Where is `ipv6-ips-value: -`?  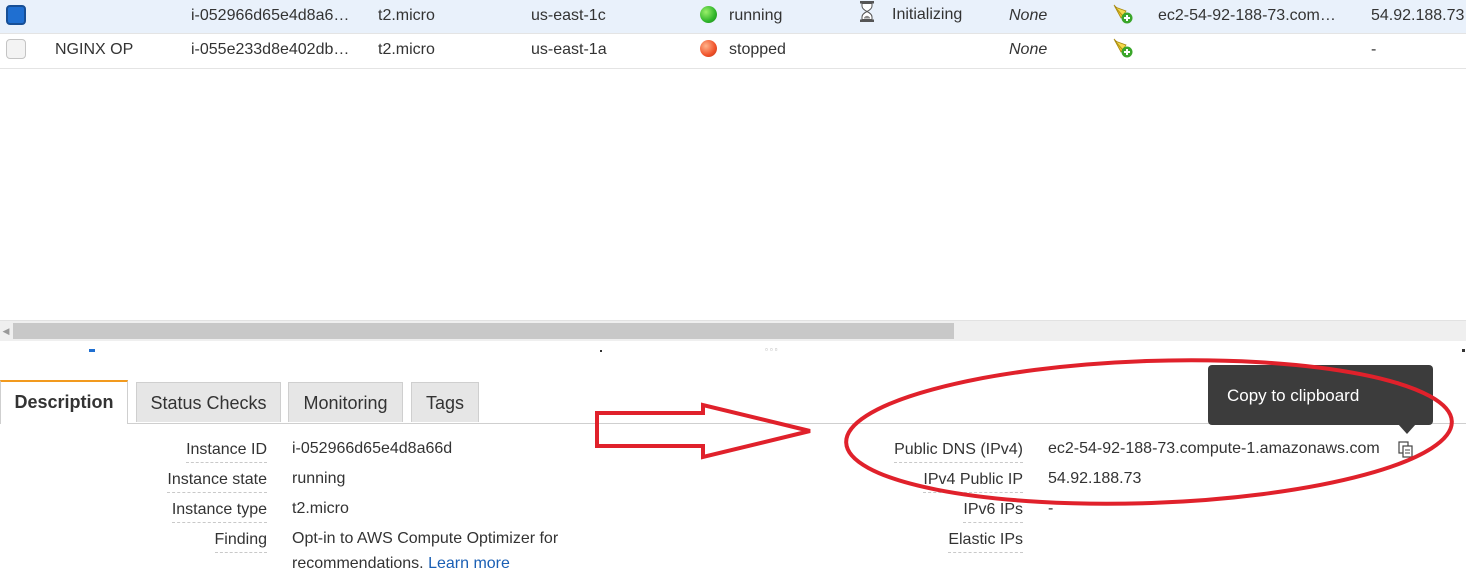 ipv6-ips-value: - is located at coordinates (1051, 508).